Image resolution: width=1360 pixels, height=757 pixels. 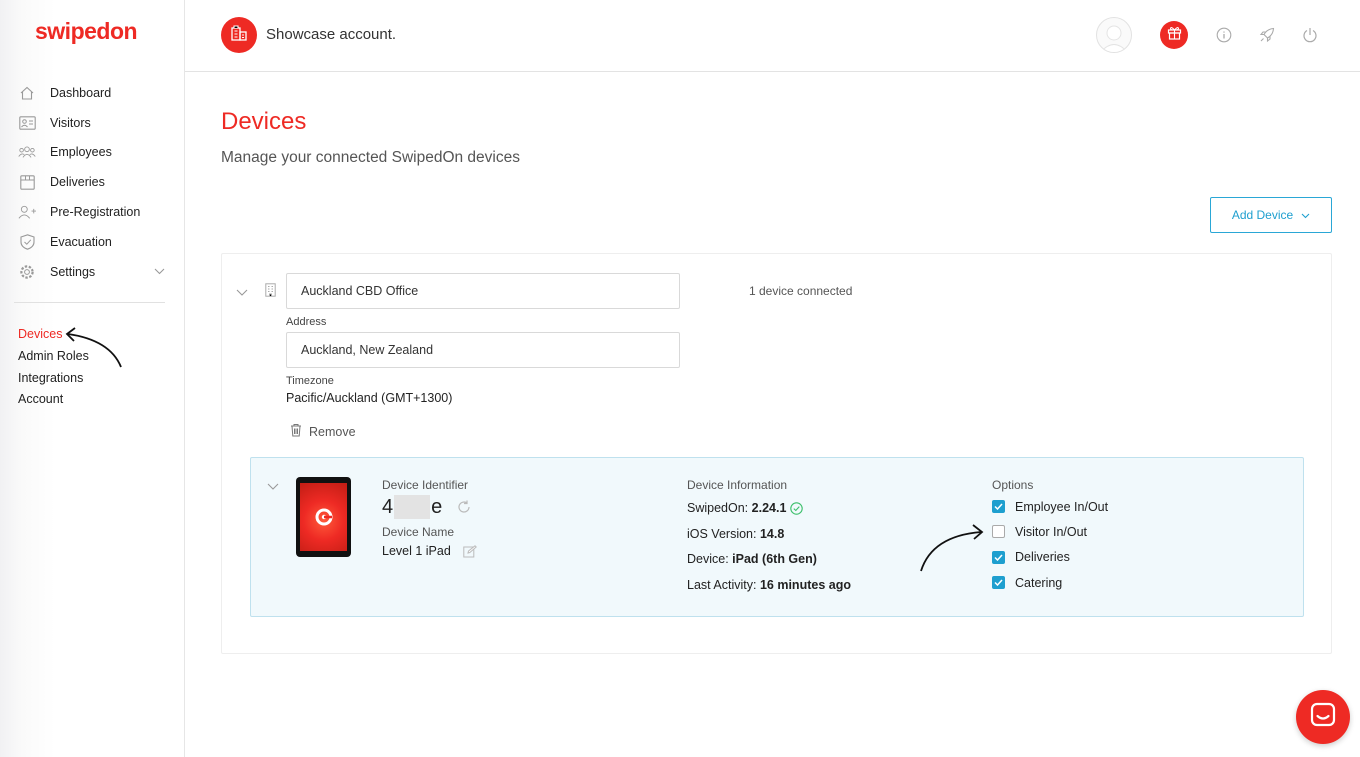 What do you see at coordinates (264, 121) in the screenshot?
I see `page-title: Devices` at bounding box center [264, 121].